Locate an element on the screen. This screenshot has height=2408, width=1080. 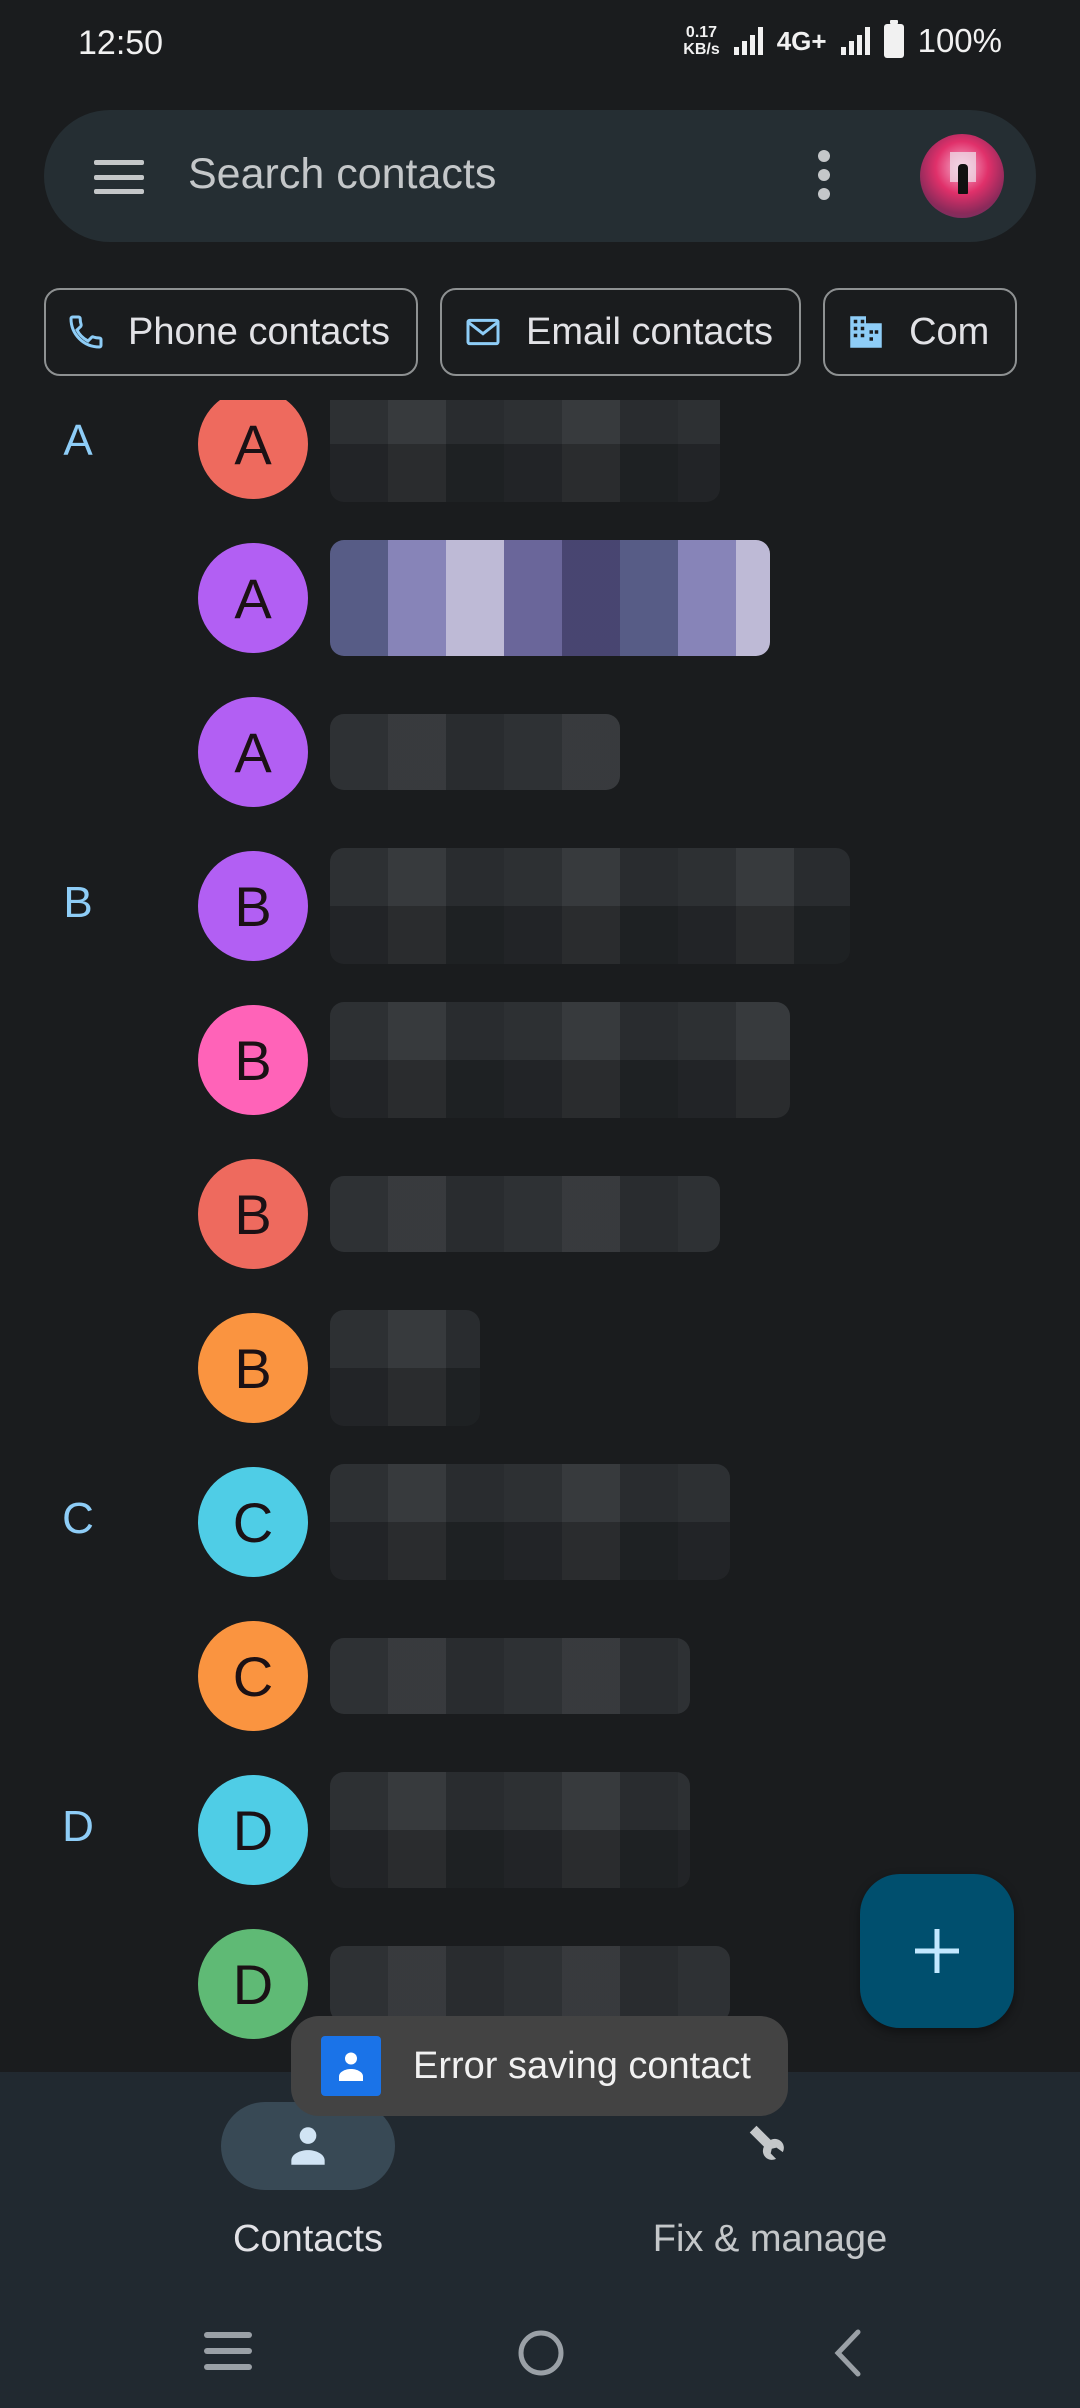
contact-row: BB is located at coordinates (540, 905).